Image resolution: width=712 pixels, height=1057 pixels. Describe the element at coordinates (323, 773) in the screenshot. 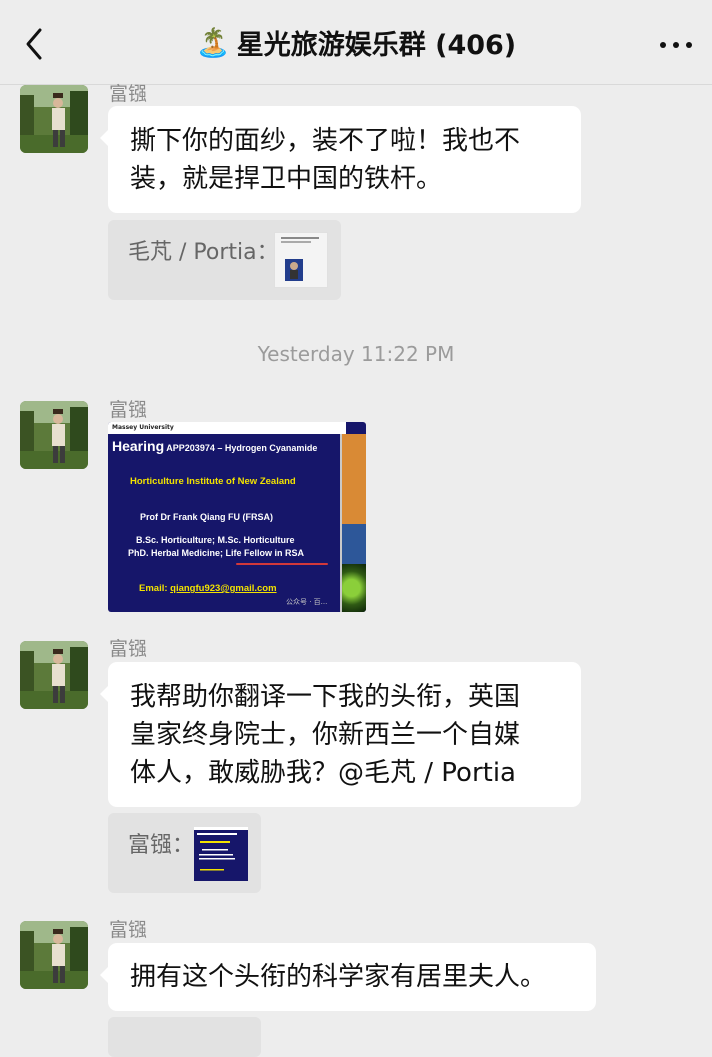

I see `message-text-line: 体人，敢威胁我？@毛芃 / Portia` at that location.